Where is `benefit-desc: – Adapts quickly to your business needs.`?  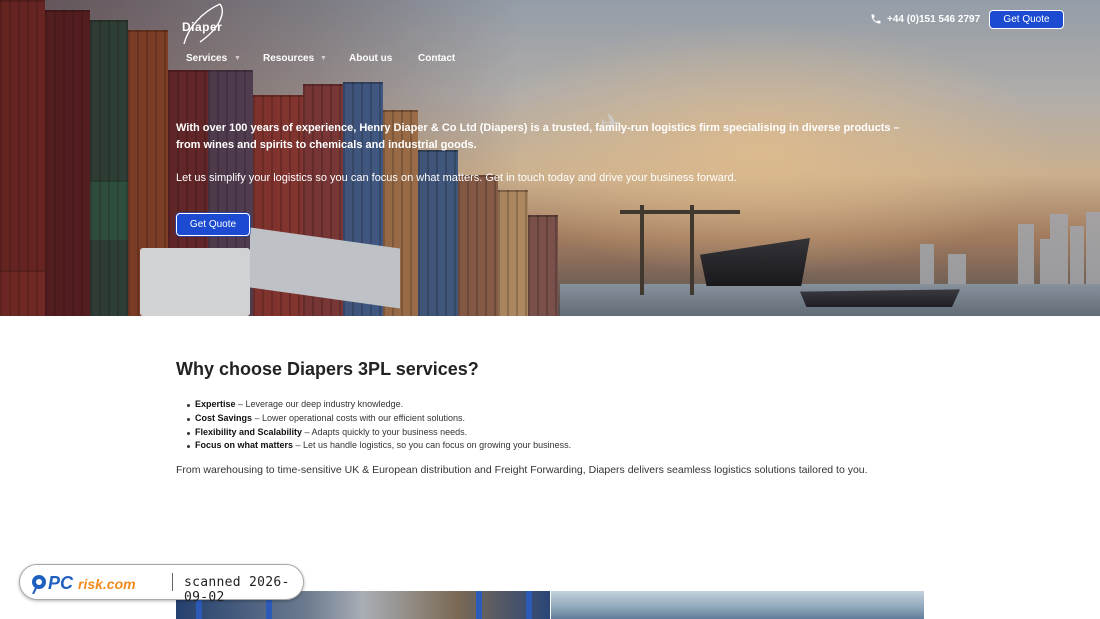
benefit-desc: – Adapts quickly to your business needs. is located at coordinates (385, 431).